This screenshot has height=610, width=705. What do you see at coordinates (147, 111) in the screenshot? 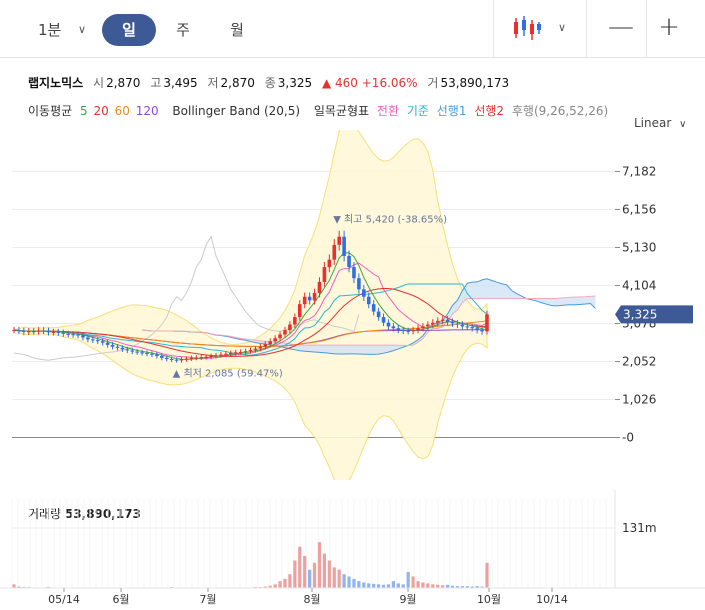
I see `ma120-label: 120` at bounding box center [147, 111].